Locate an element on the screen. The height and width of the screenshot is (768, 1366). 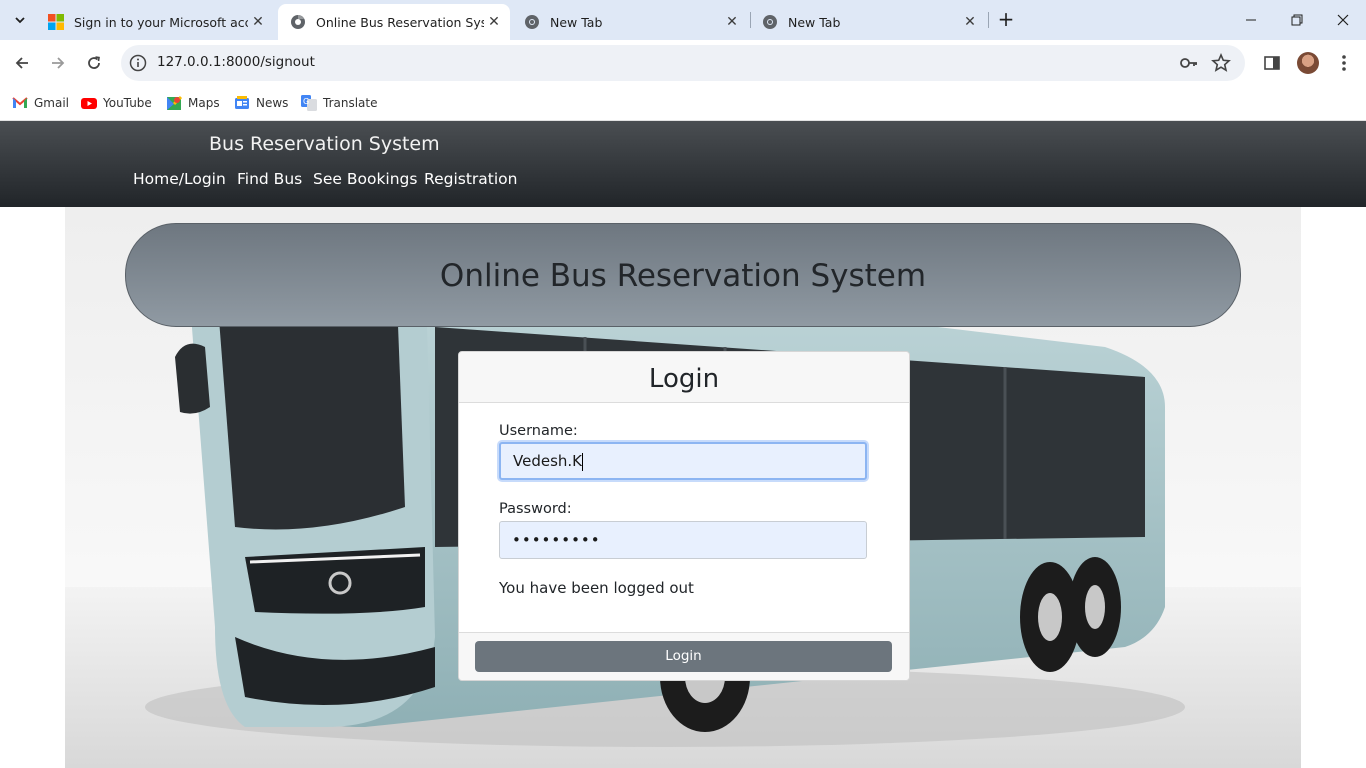
menu-button is located at coordinates (1344, 63).